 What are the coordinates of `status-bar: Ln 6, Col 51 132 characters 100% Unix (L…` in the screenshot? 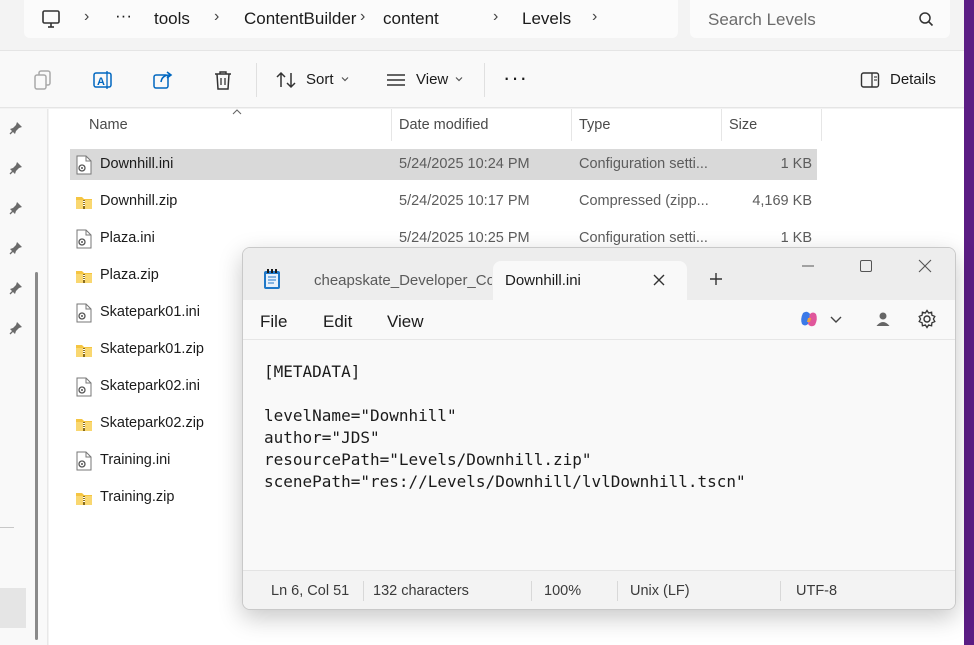 It's located at (599, 589).